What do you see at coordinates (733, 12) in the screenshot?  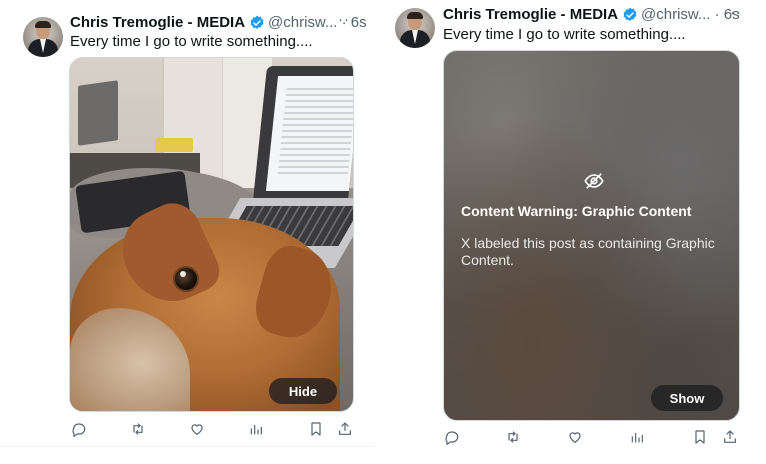 I see `more-options-icon: ···` at bounding box center [733, 12].